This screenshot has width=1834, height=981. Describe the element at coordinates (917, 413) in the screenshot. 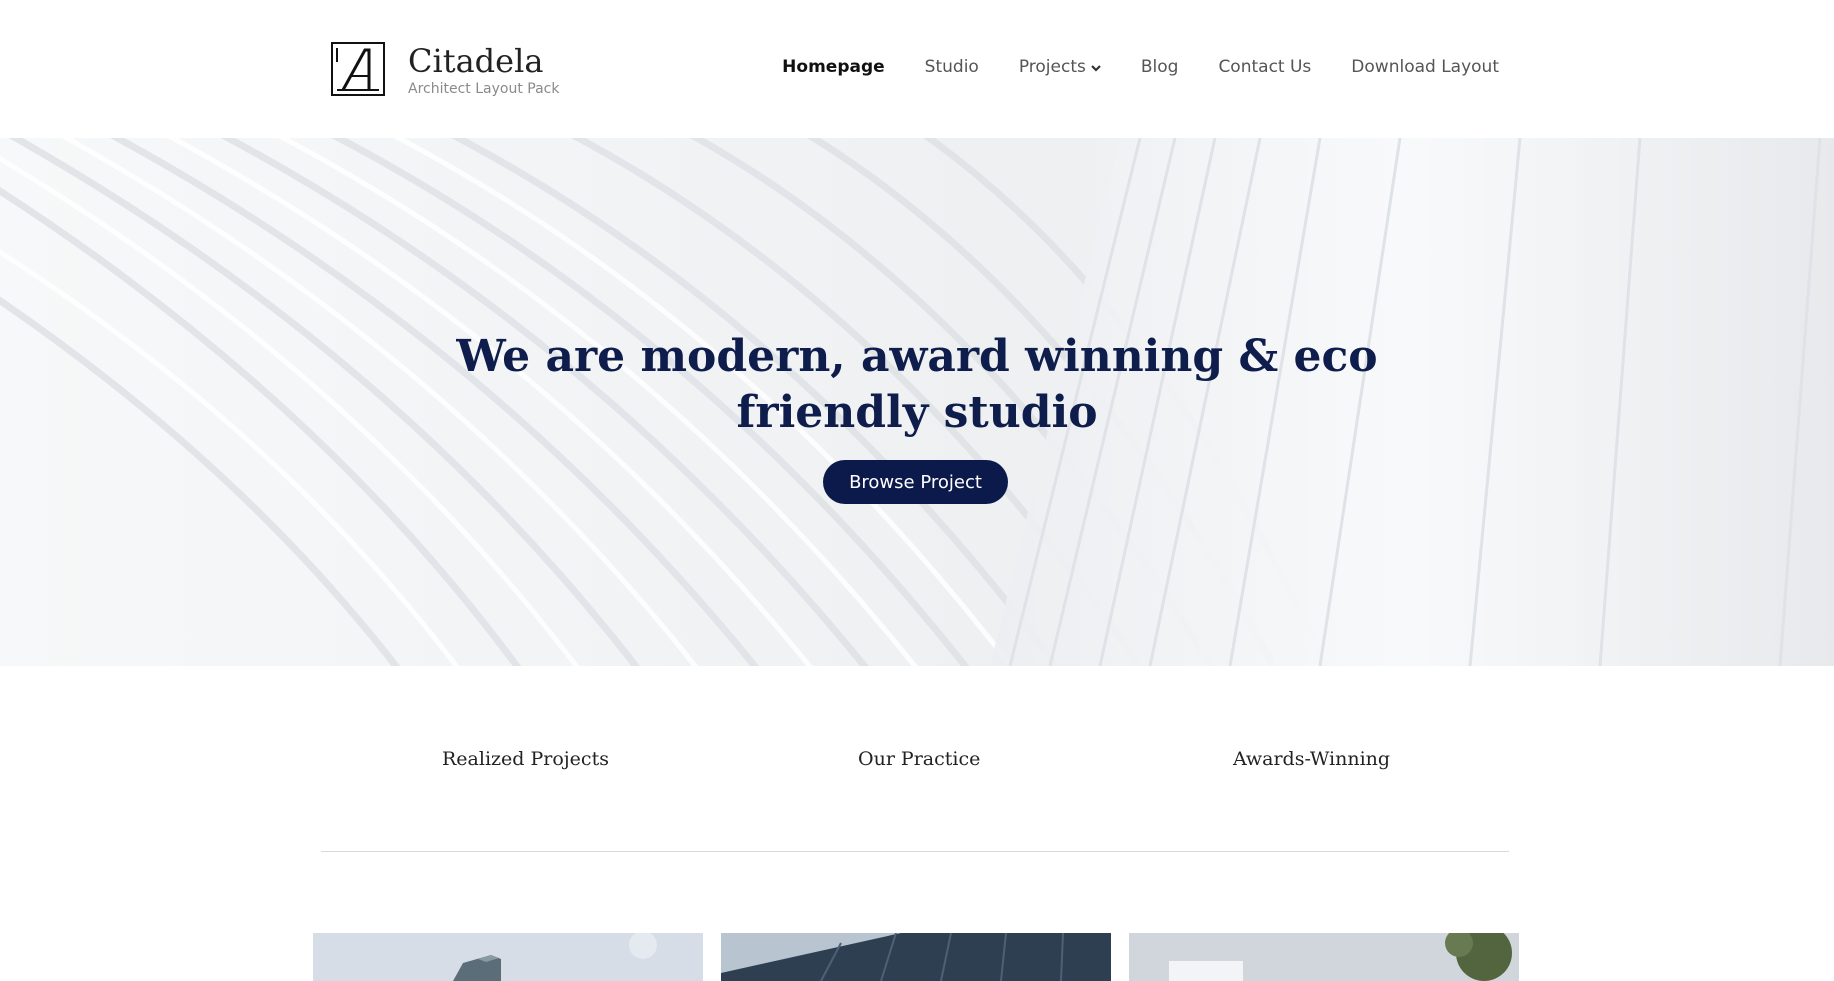

I see `hero-title-line-2: friendly studio` at that location.